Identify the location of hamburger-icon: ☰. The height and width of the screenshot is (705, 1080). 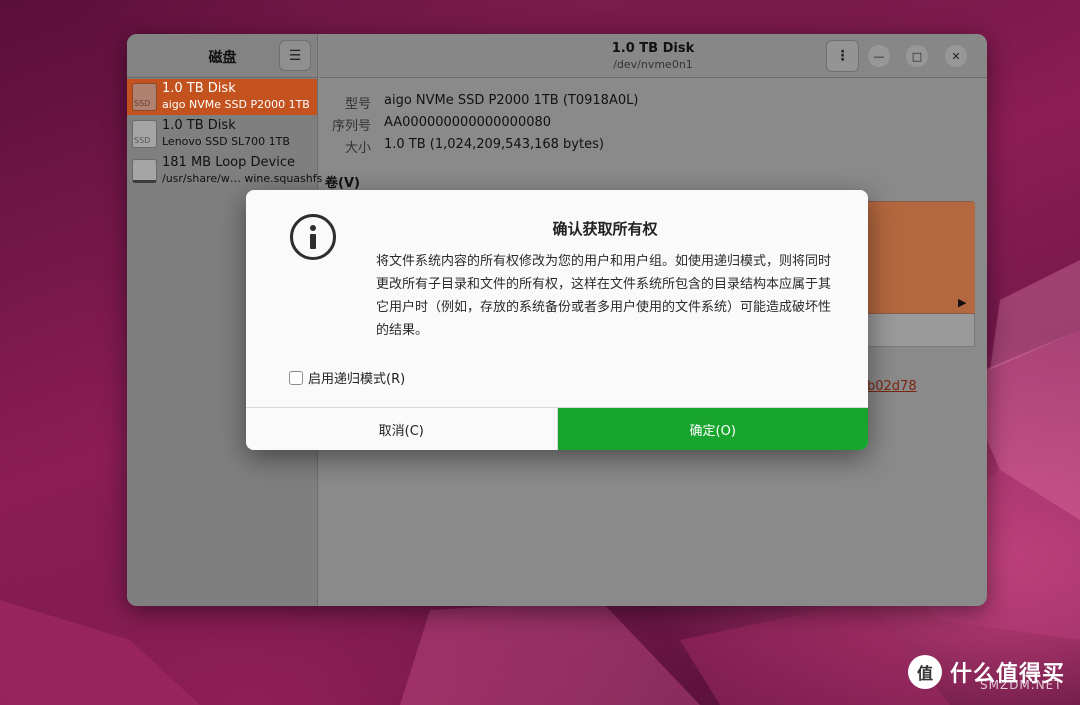
(295, 55).